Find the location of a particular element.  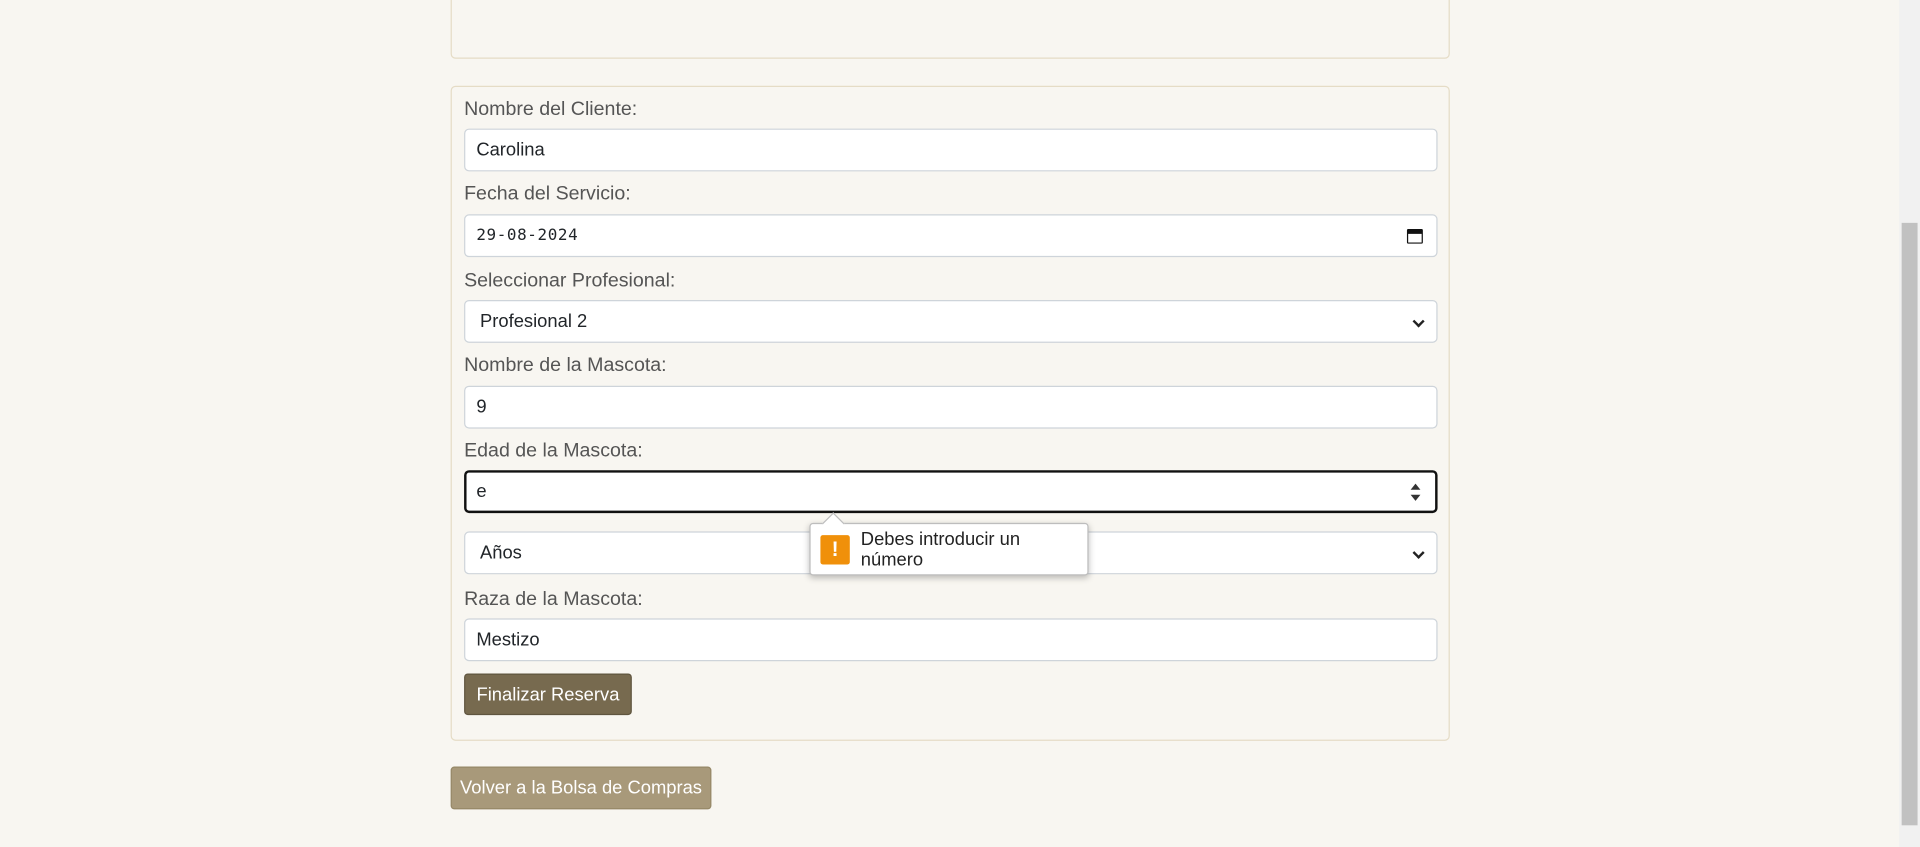

client-name-value: Carolina is located at coordinates (510, 150).